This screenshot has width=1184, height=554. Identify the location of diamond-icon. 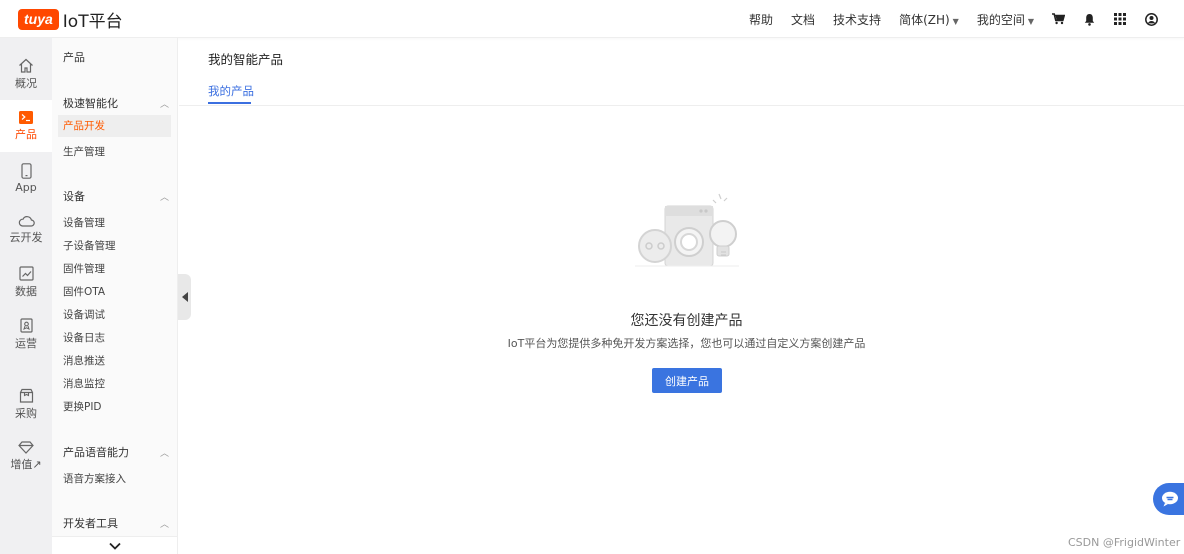
(26, 447).